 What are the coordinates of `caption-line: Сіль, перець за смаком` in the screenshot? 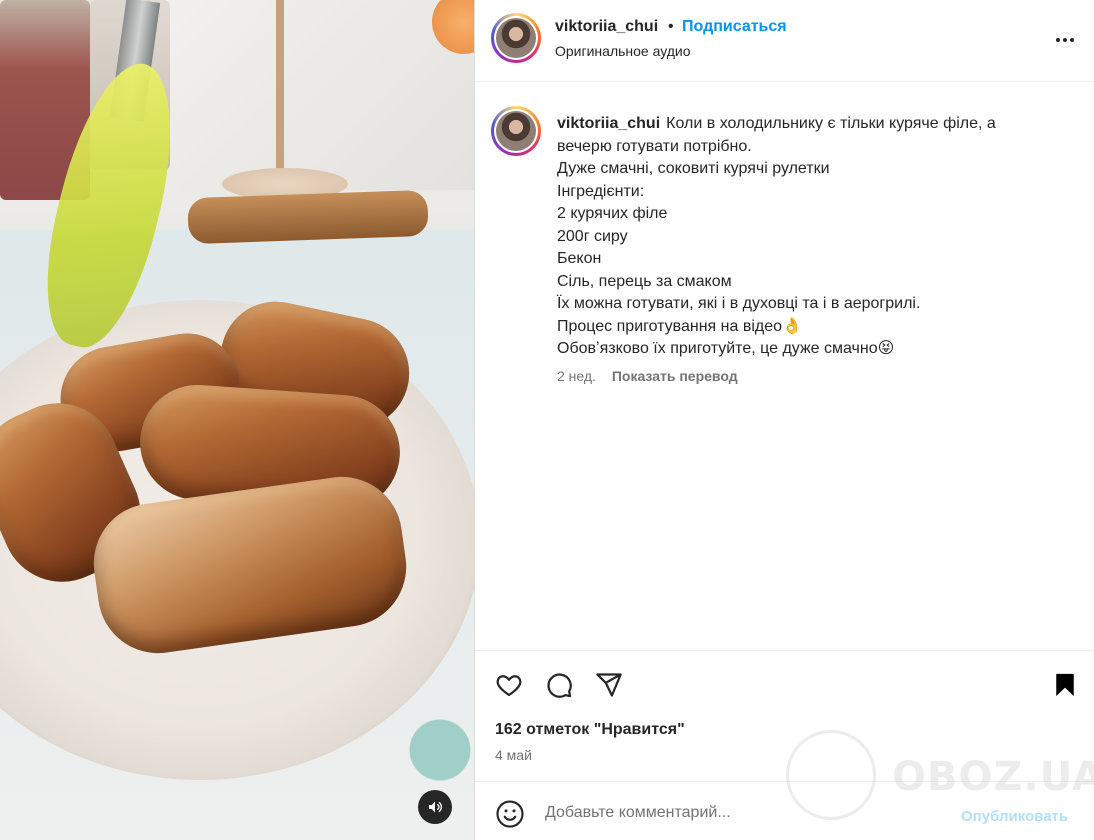 It's located at (644, 281).